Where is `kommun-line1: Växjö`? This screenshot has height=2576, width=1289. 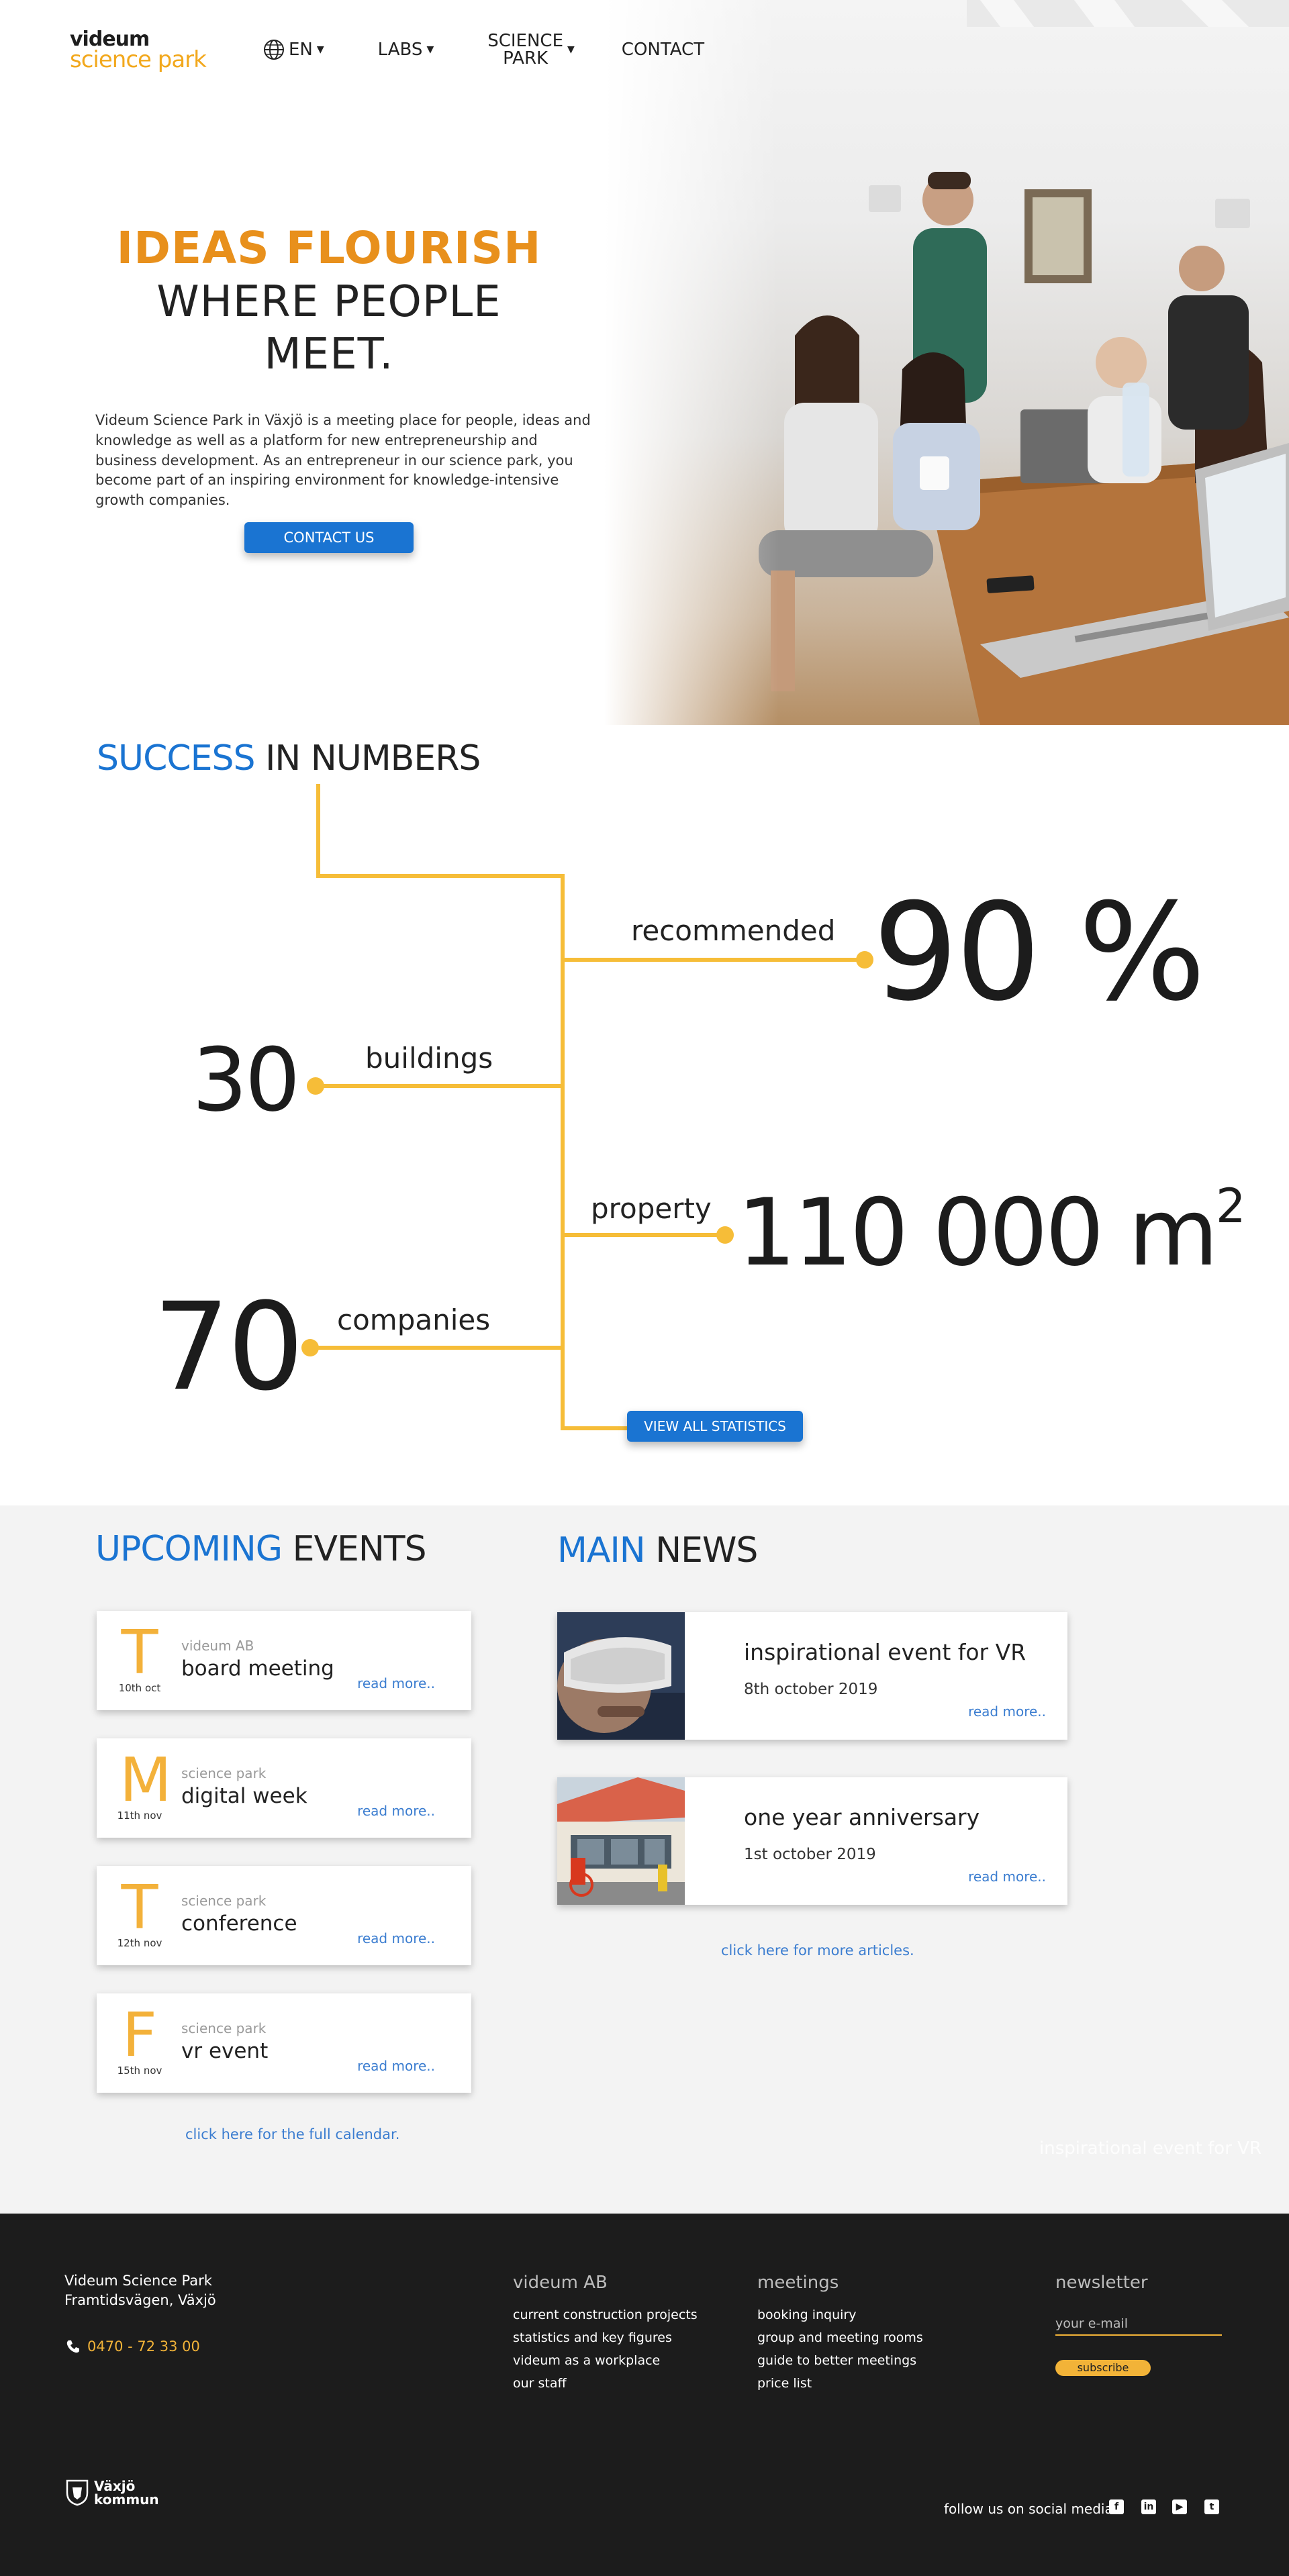
kommun-line1: Växjö is located at coordinates (115, 2486).